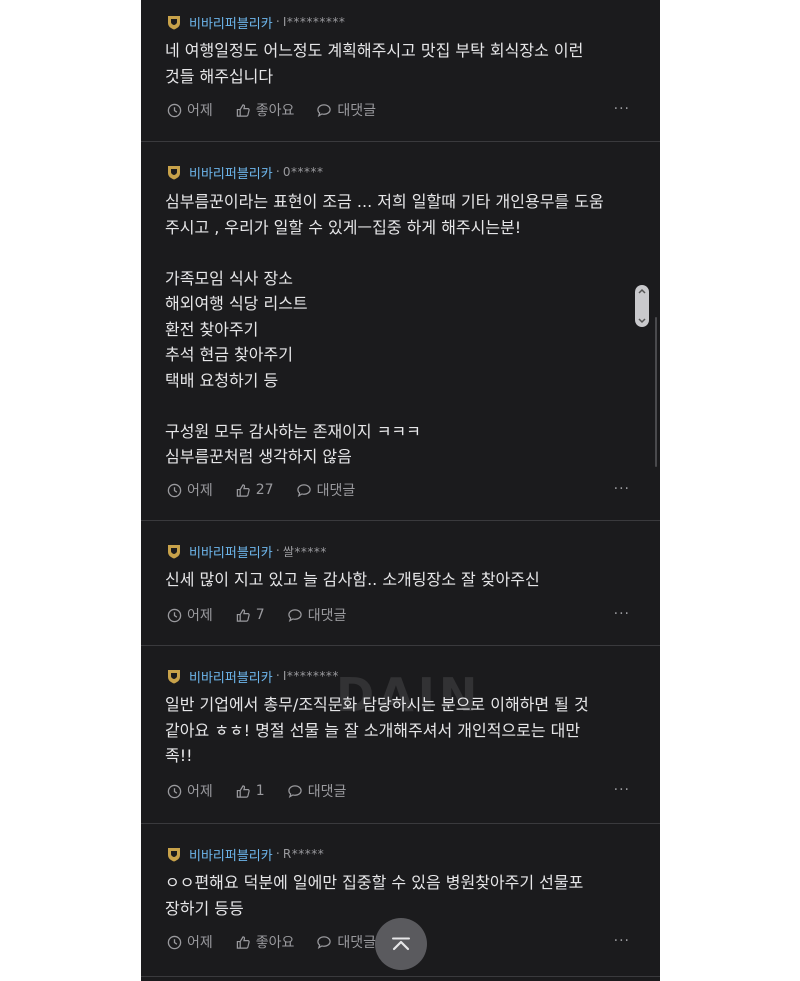 This screenshot has height=981, width=800. Describe the element at coordinates (642, 321) in the screenshot. I see `chevron-down-icon` at that location.